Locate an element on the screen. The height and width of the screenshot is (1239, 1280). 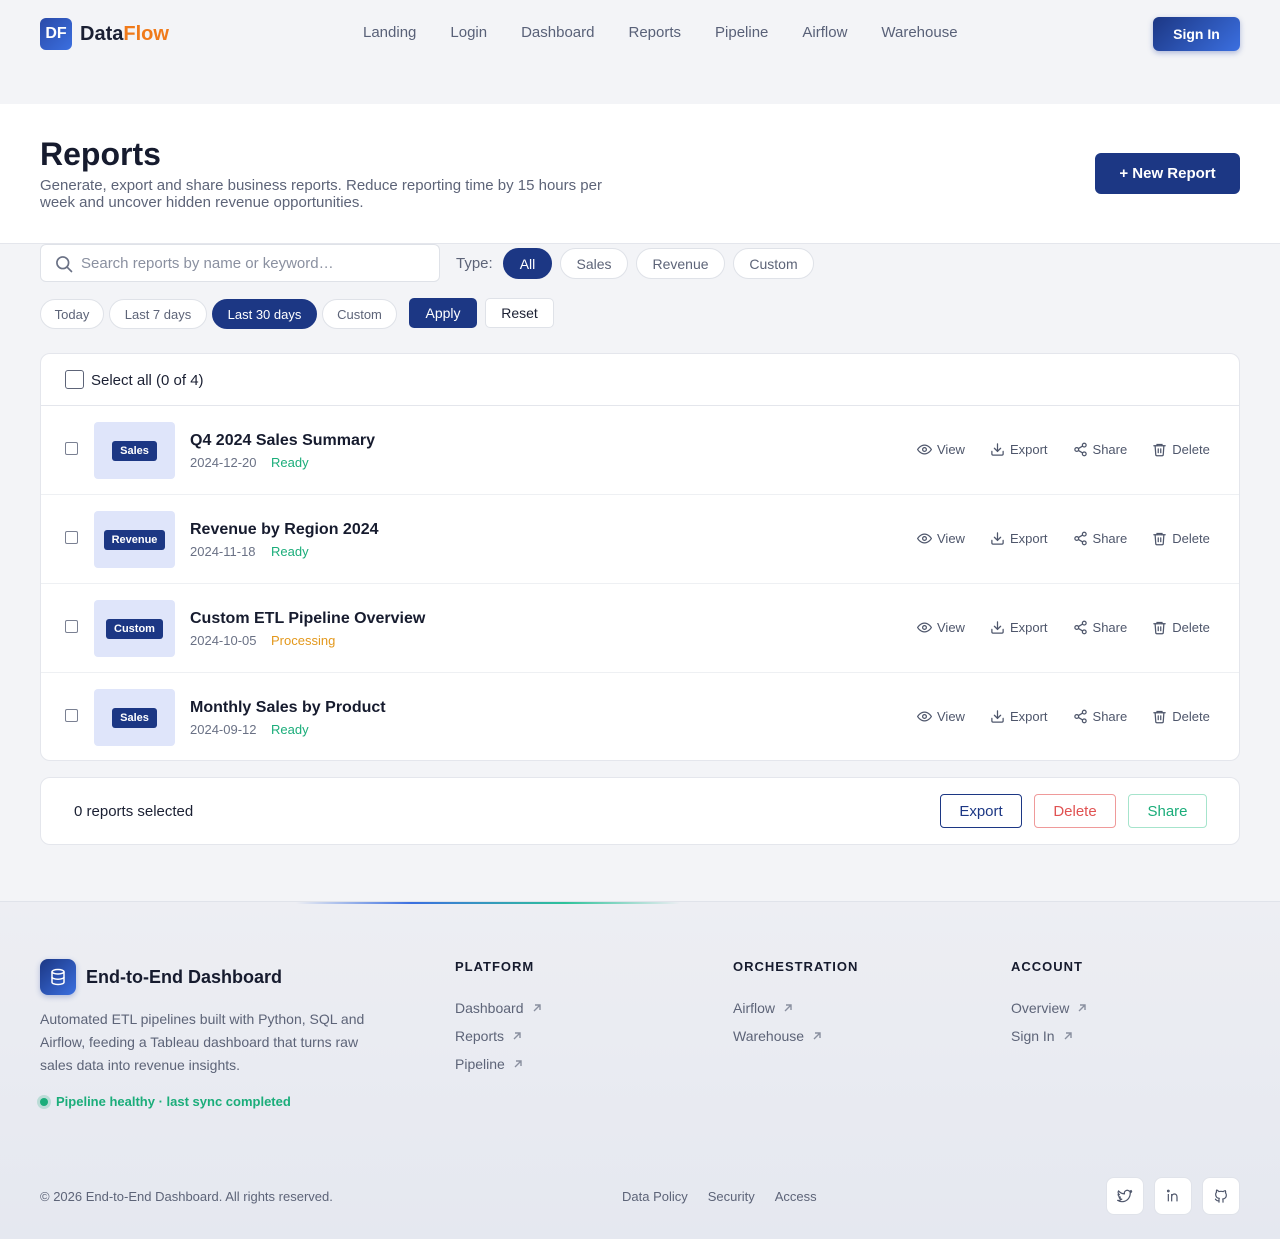
footer-col-account: ACCOUNT Overview Sign In is located at coordinates (1049, 1004).